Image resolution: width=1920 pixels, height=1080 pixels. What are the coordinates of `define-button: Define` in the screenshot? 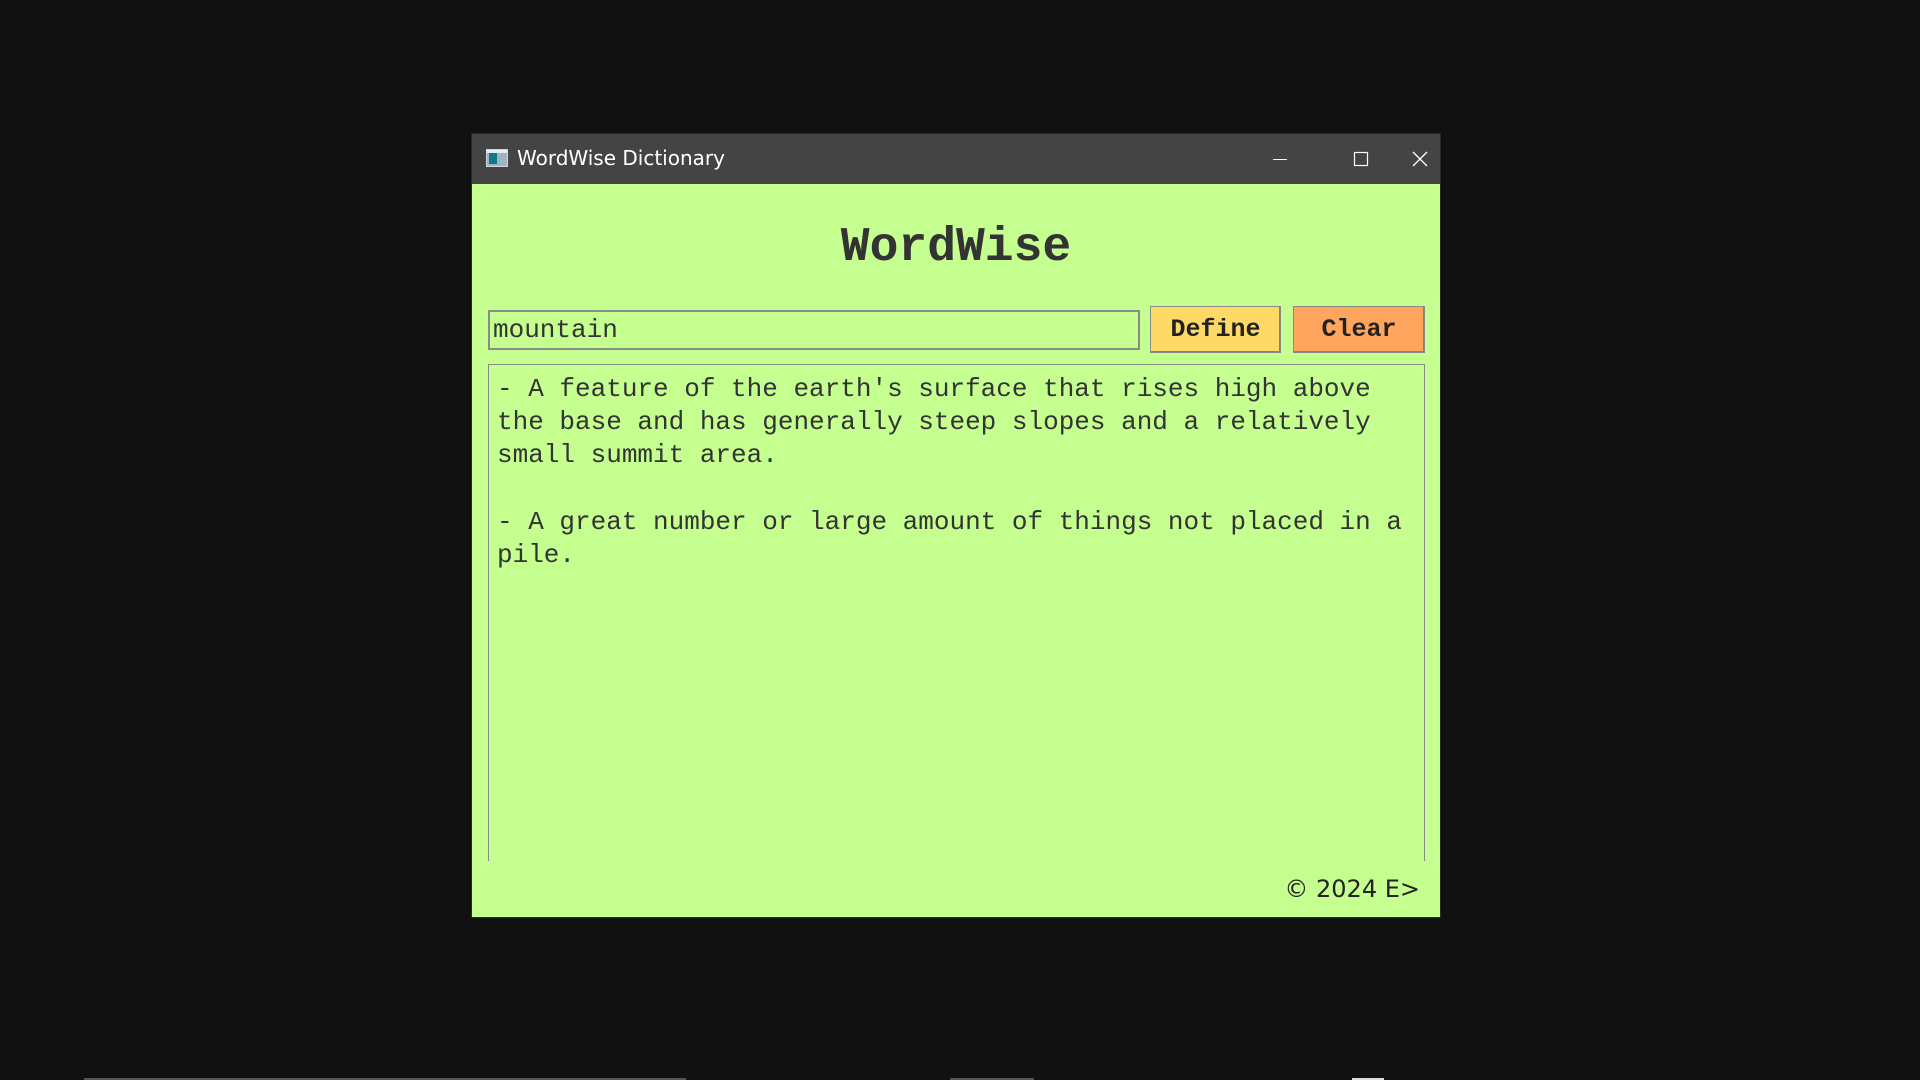 It's located at (1215, 329).